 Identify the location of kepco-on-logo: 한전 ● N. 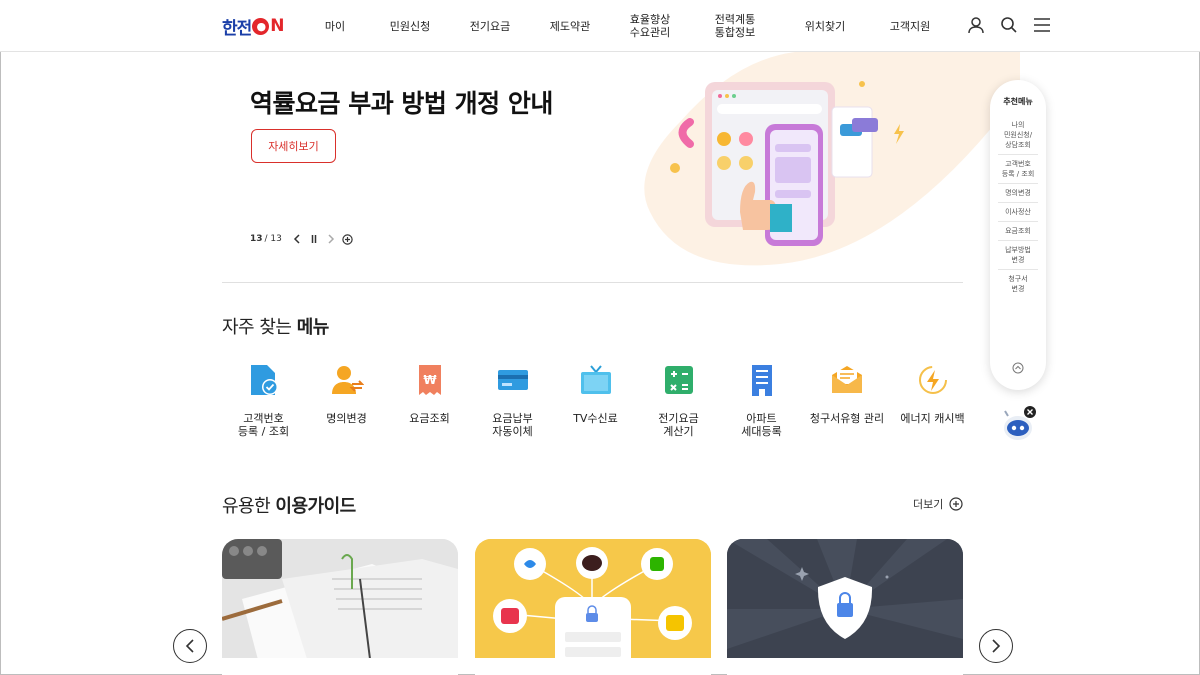
(253, 27).